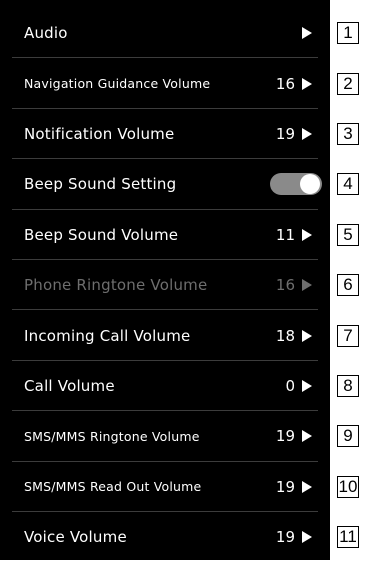 This screenshot has height=562, width=366. I want to click on settings-row-label: Beep Sound Setting, so click(100, 184).